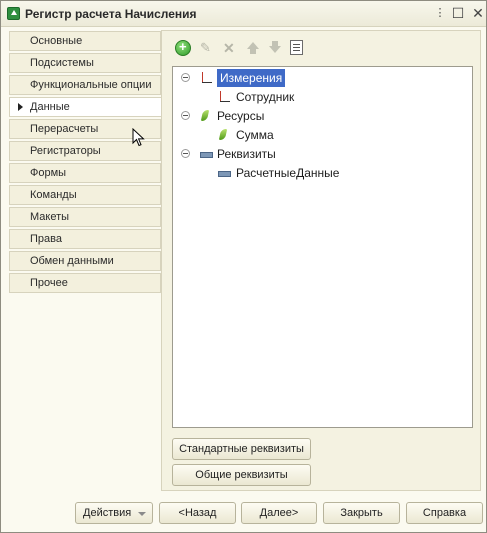 This screenshot has height=533, width=487. Describe the element at coordinates (265, 97) in the screenshot. I see `tree-node-label: Сотрудник` at that location.